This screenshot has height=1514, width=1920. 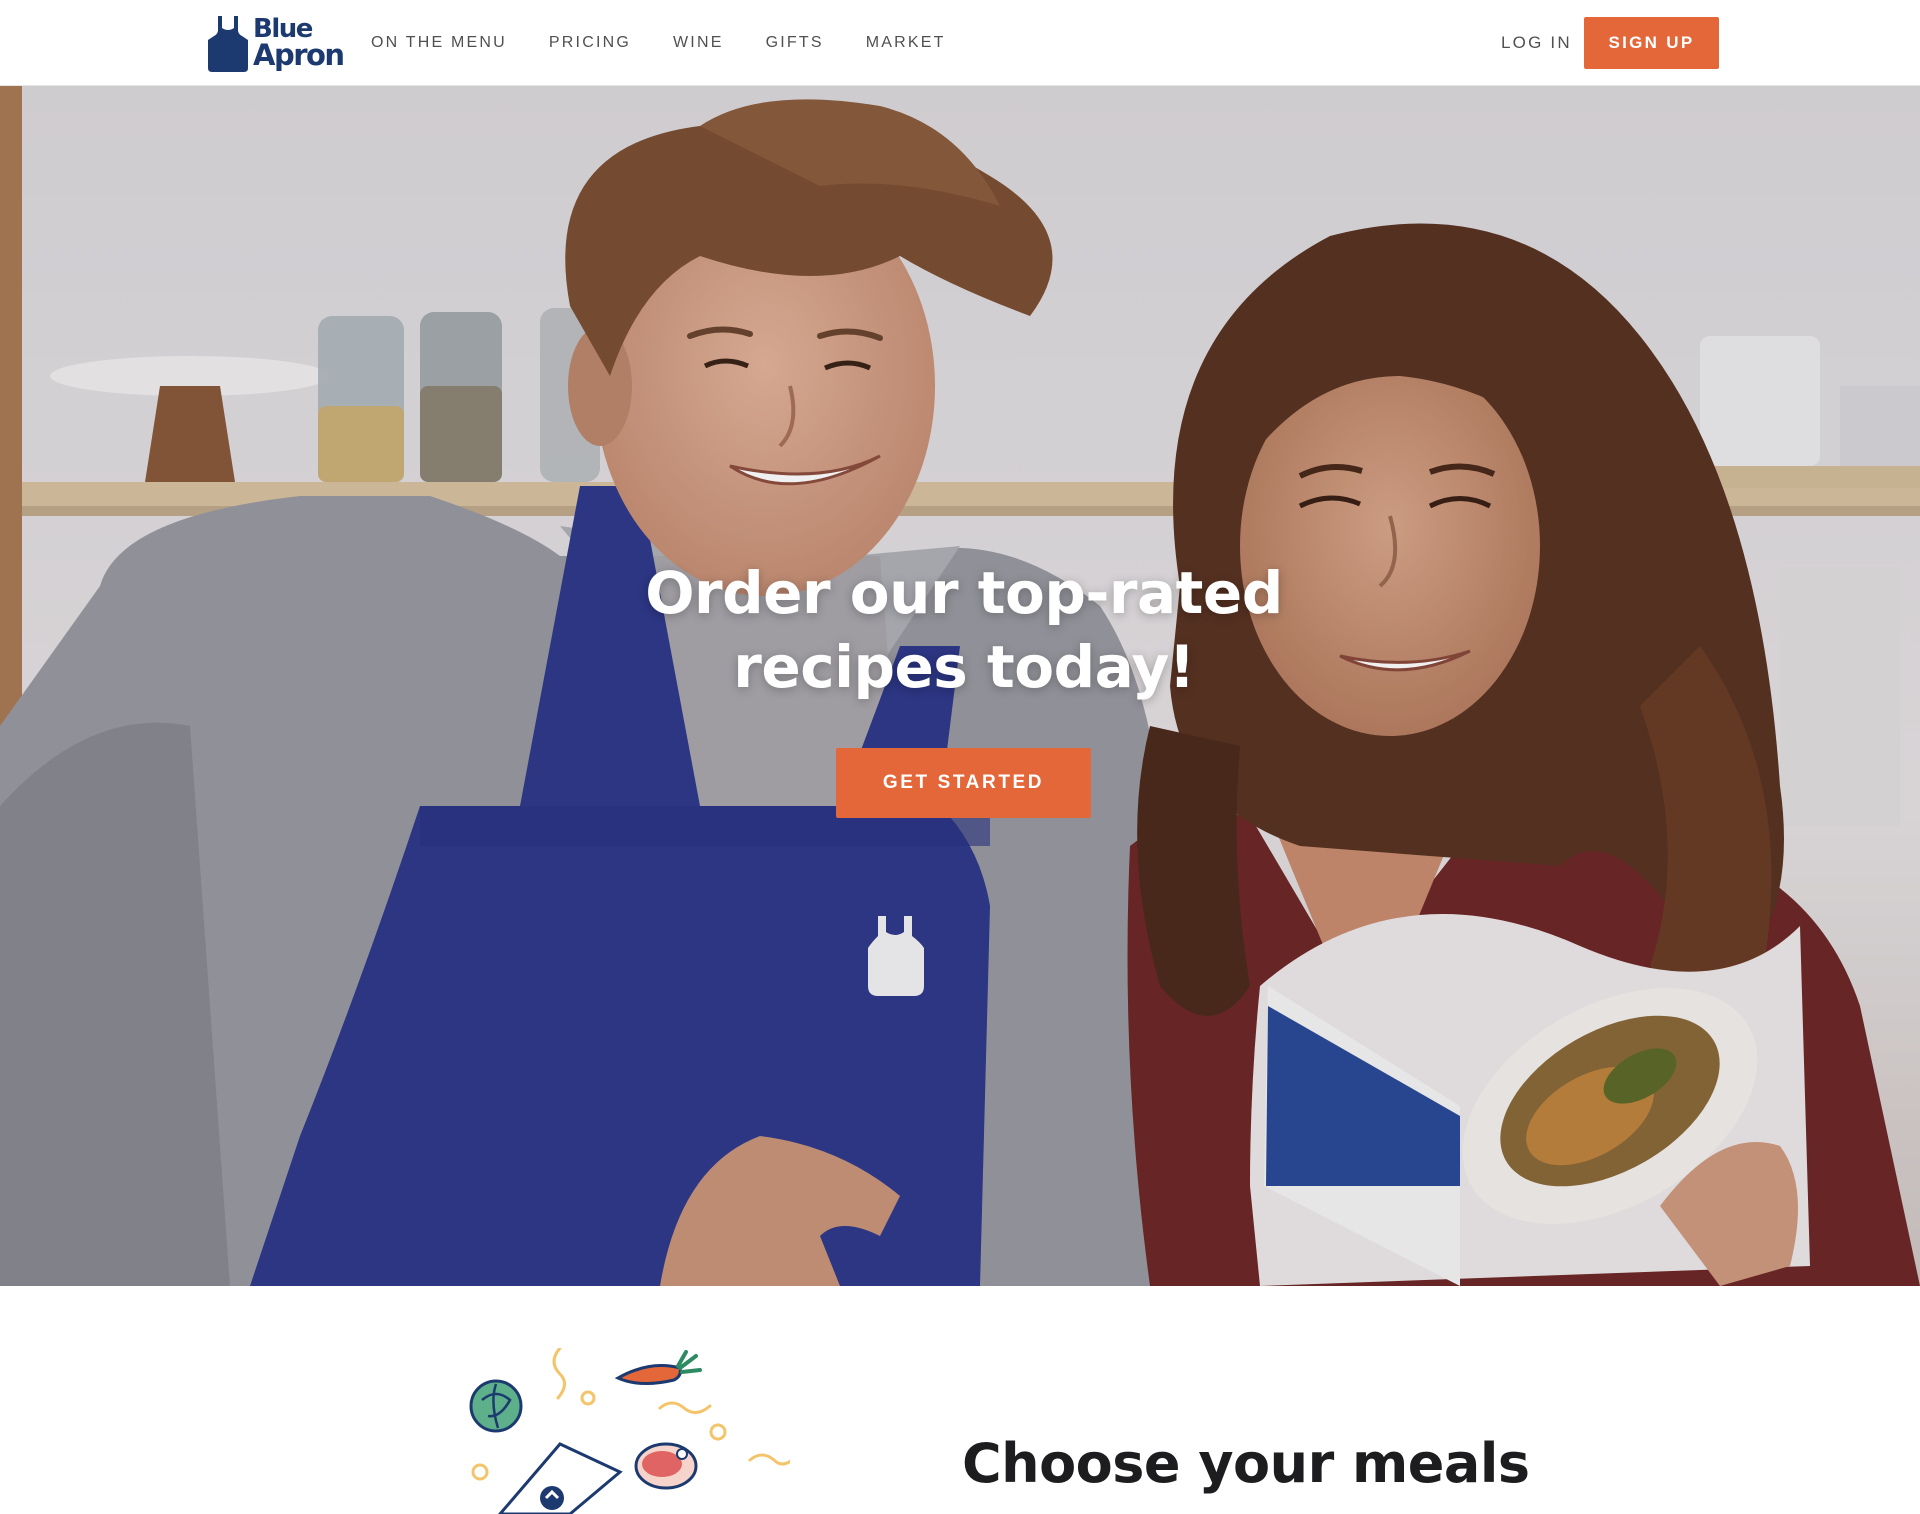 I want to click on nav-wine: WINE, so click(x=698, y=43).